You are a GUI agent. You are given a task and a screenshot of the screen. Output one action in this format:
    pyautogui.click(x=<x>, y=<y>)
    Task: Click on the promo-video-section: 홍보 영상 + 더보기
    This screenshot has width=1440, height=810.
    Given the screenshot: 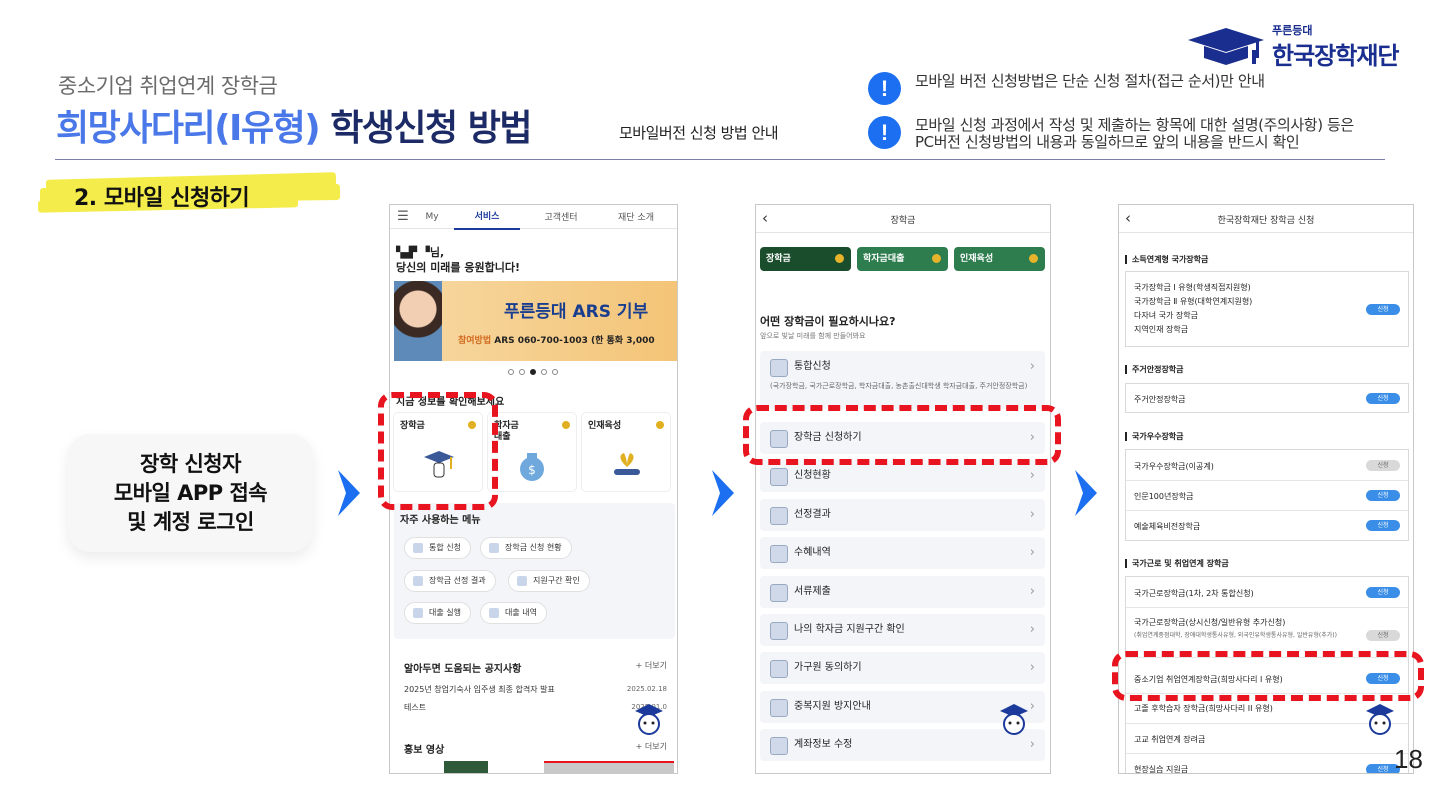 What is the action you would take?
    pyautogui.click(x=534, y=753)
    